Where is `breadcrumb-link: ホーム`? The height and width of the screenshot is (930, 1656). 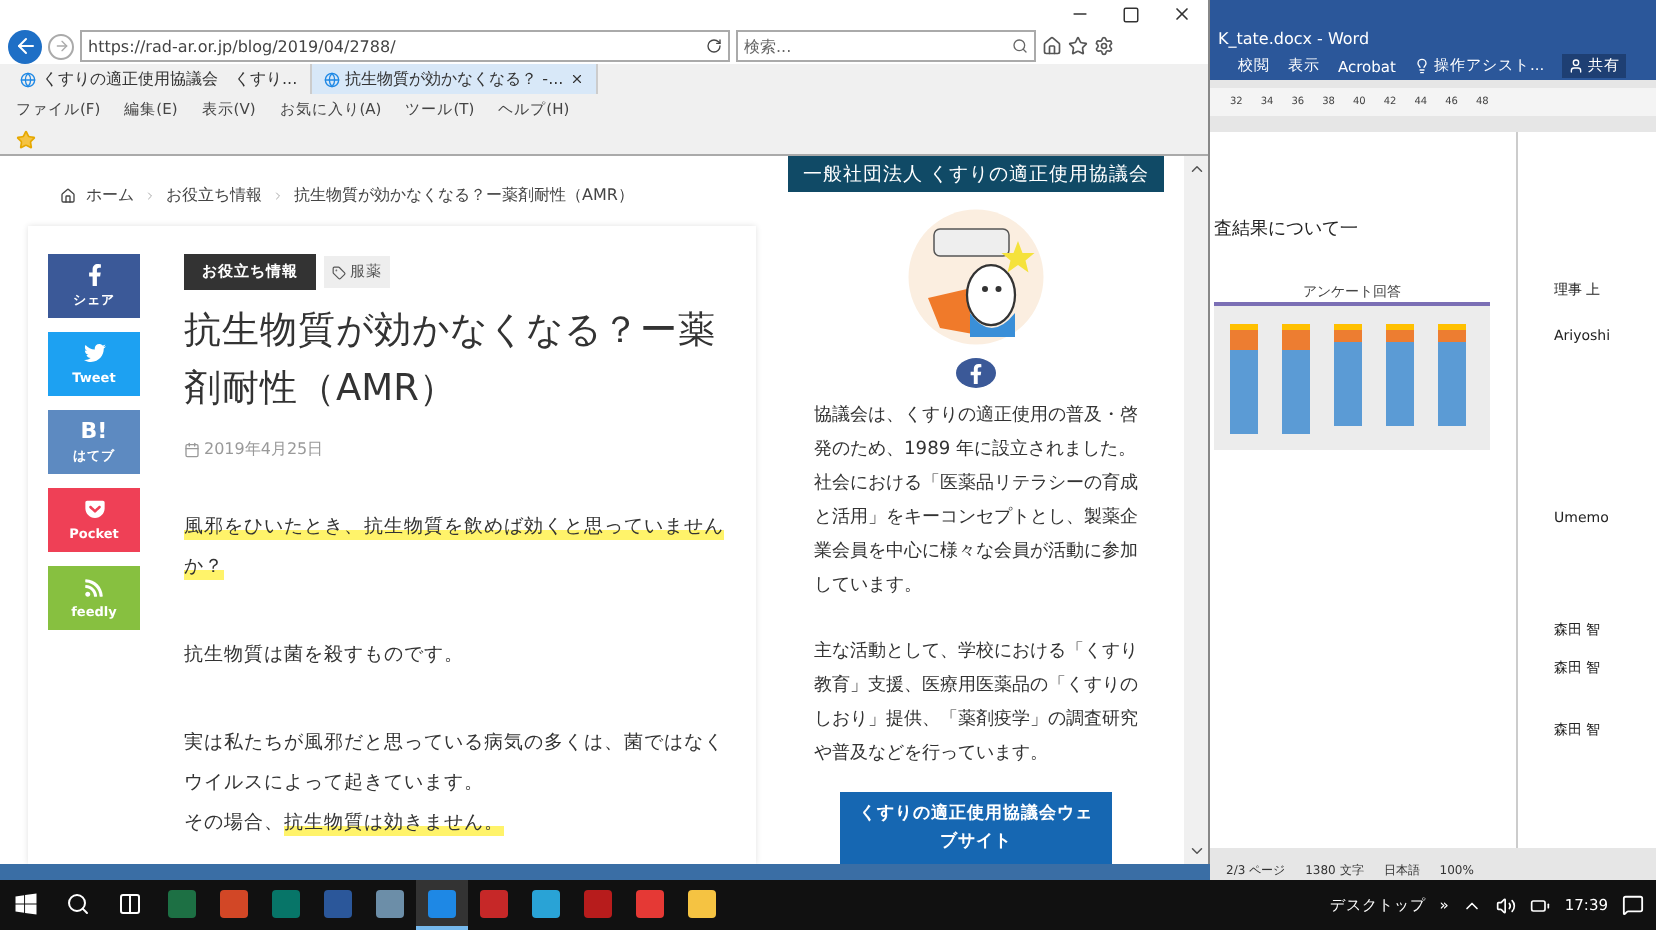
breadcrumb-link: ホーム is located at coordinates (110, 195).